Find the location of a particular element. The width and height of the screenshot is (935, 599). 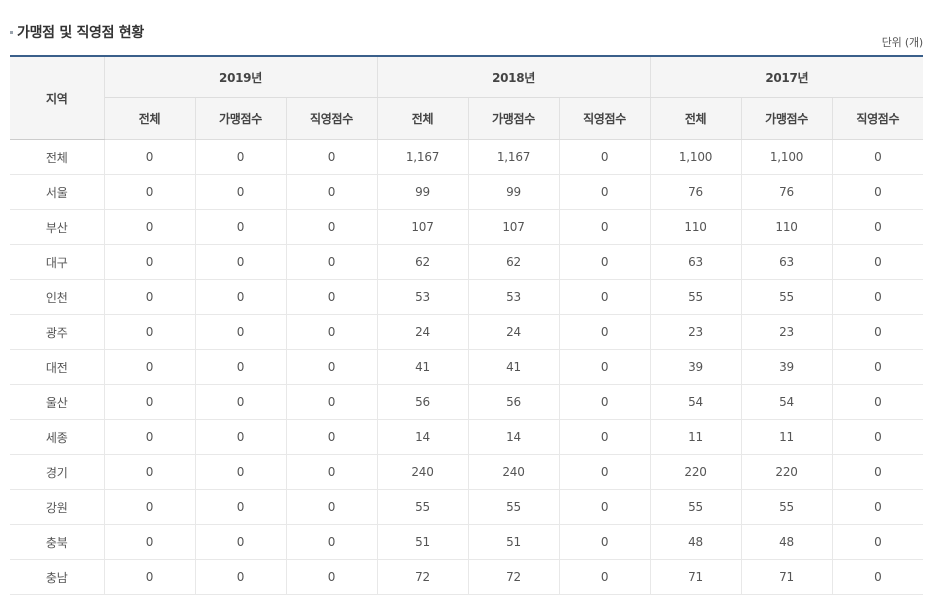

value-cell: 53 is located at coordinates (514, 297).